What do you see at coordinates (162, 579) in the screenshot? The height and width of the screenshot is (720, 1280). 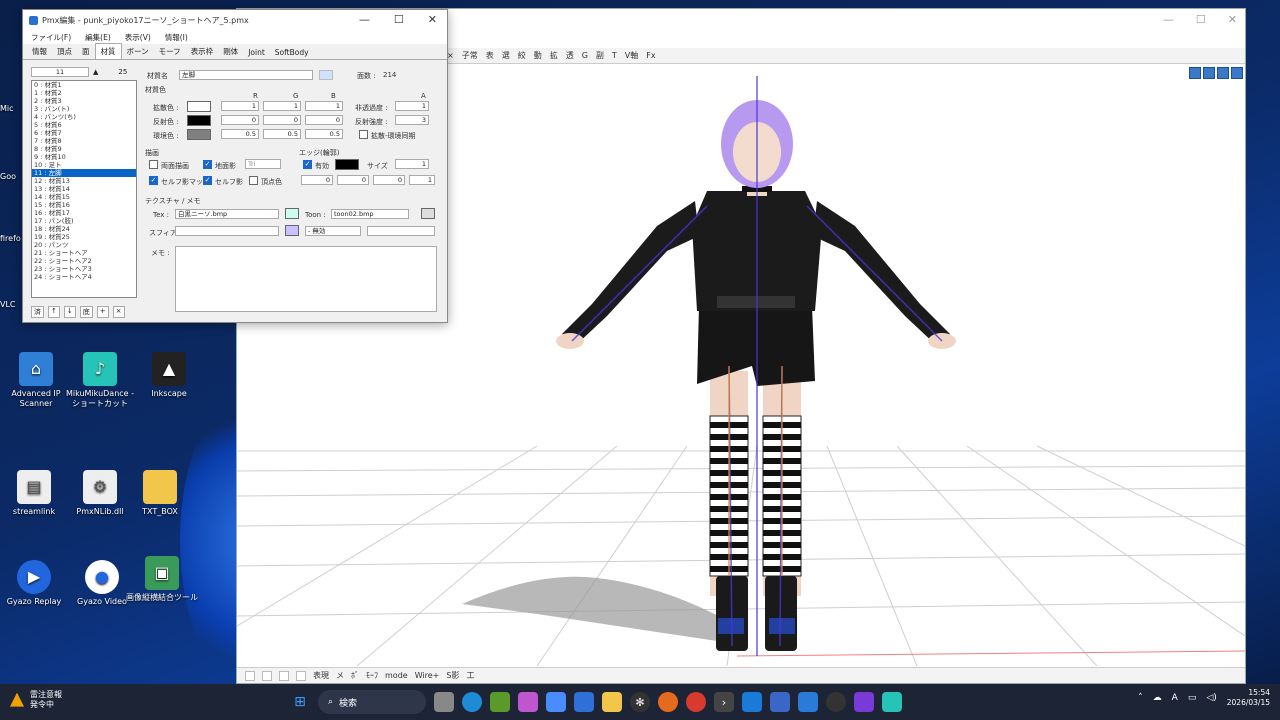 I see `desktop-icon-image-join: ▣ 画像縦横結合ツール` at bounding box center [162, 579].